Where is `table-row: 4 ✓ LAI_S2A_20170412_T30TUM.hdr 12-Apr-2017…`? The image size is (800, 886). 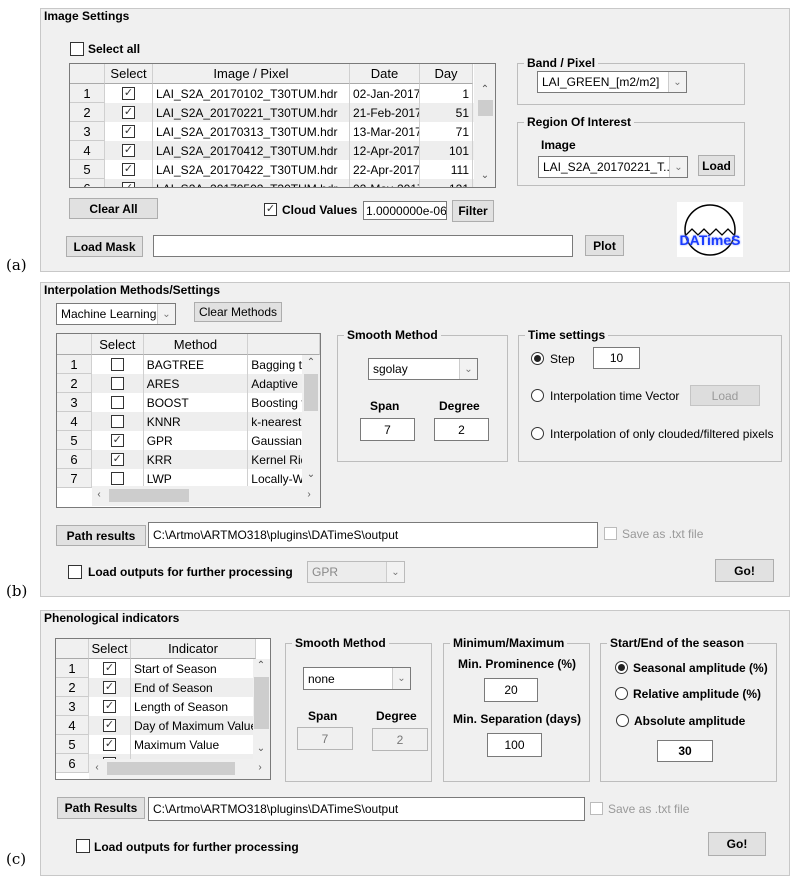 table-row: 4 ✓ LAI_S2A_20170412_T30TUM.hdr 12-Apr-2017… is located at coordinates (282, 150).